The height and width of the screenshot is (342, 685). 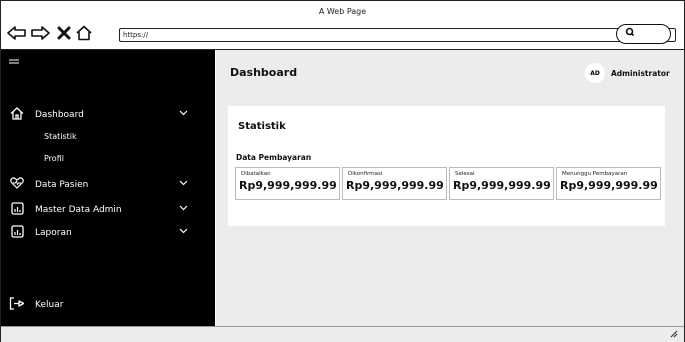 What do you see at coordinates (264, 72) in the screenshot?
I see `page-title: Dashboard` at bounding box center [264, 72].